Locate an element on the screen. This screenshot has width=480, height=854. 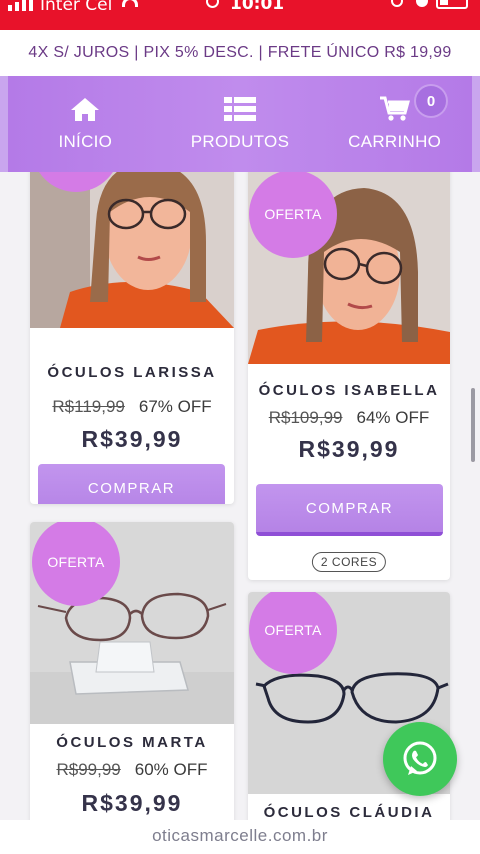
clock: 10:01 is located at coordinates (257, 7).